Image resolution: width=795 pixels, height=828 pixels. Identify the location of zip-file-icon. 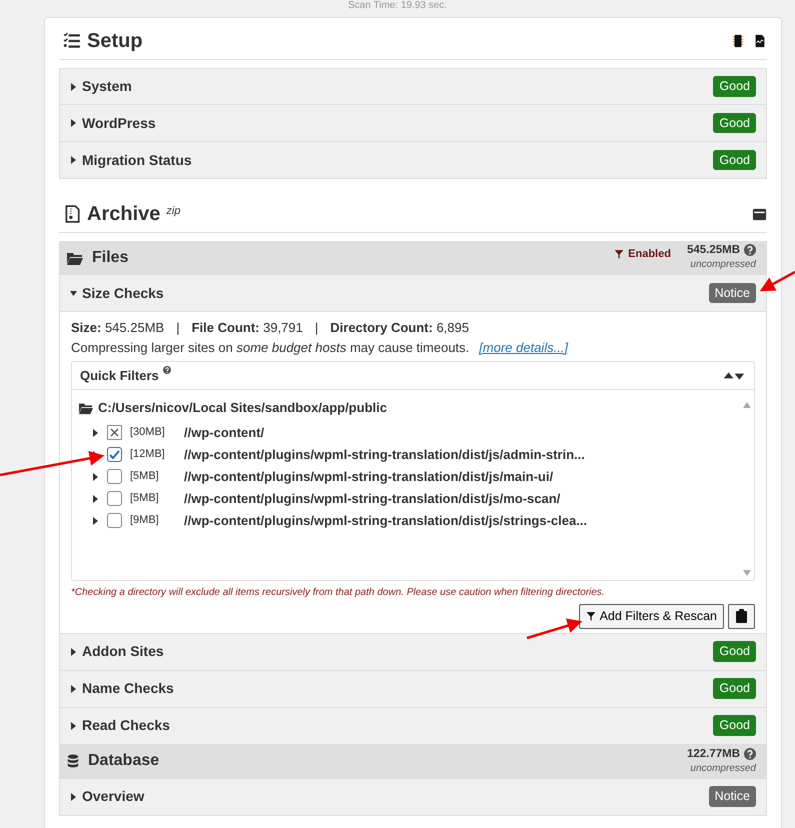
(72, 214).